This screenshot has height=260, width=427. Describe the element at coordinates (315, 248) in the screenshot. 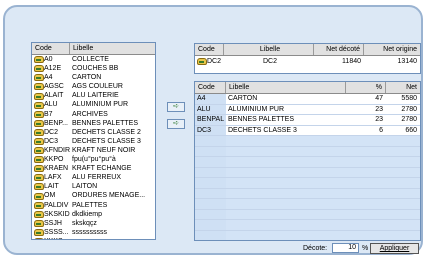

I see `decote-label: Décote:` at that location.